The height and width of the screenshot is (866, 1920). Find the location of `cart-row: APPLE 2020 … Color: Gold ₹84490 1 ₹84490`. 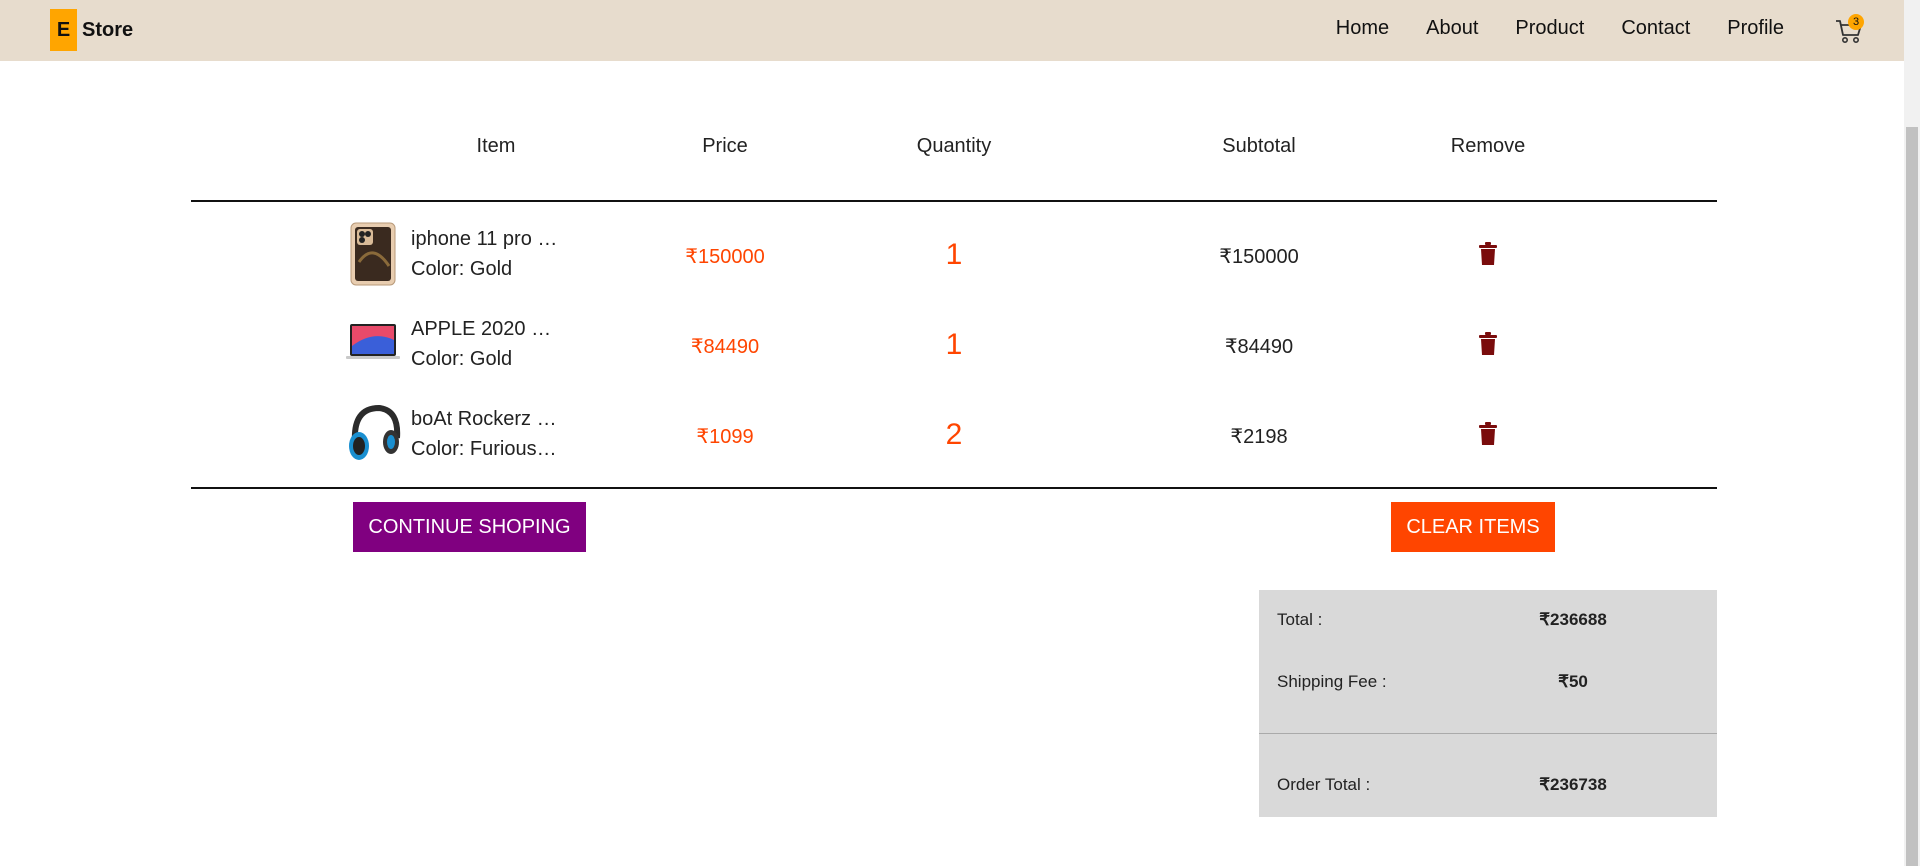

cart-row: APPLE 2020 … Color: Gold ₹84490 1 ₹84490 is located at coordinates (950, 344).